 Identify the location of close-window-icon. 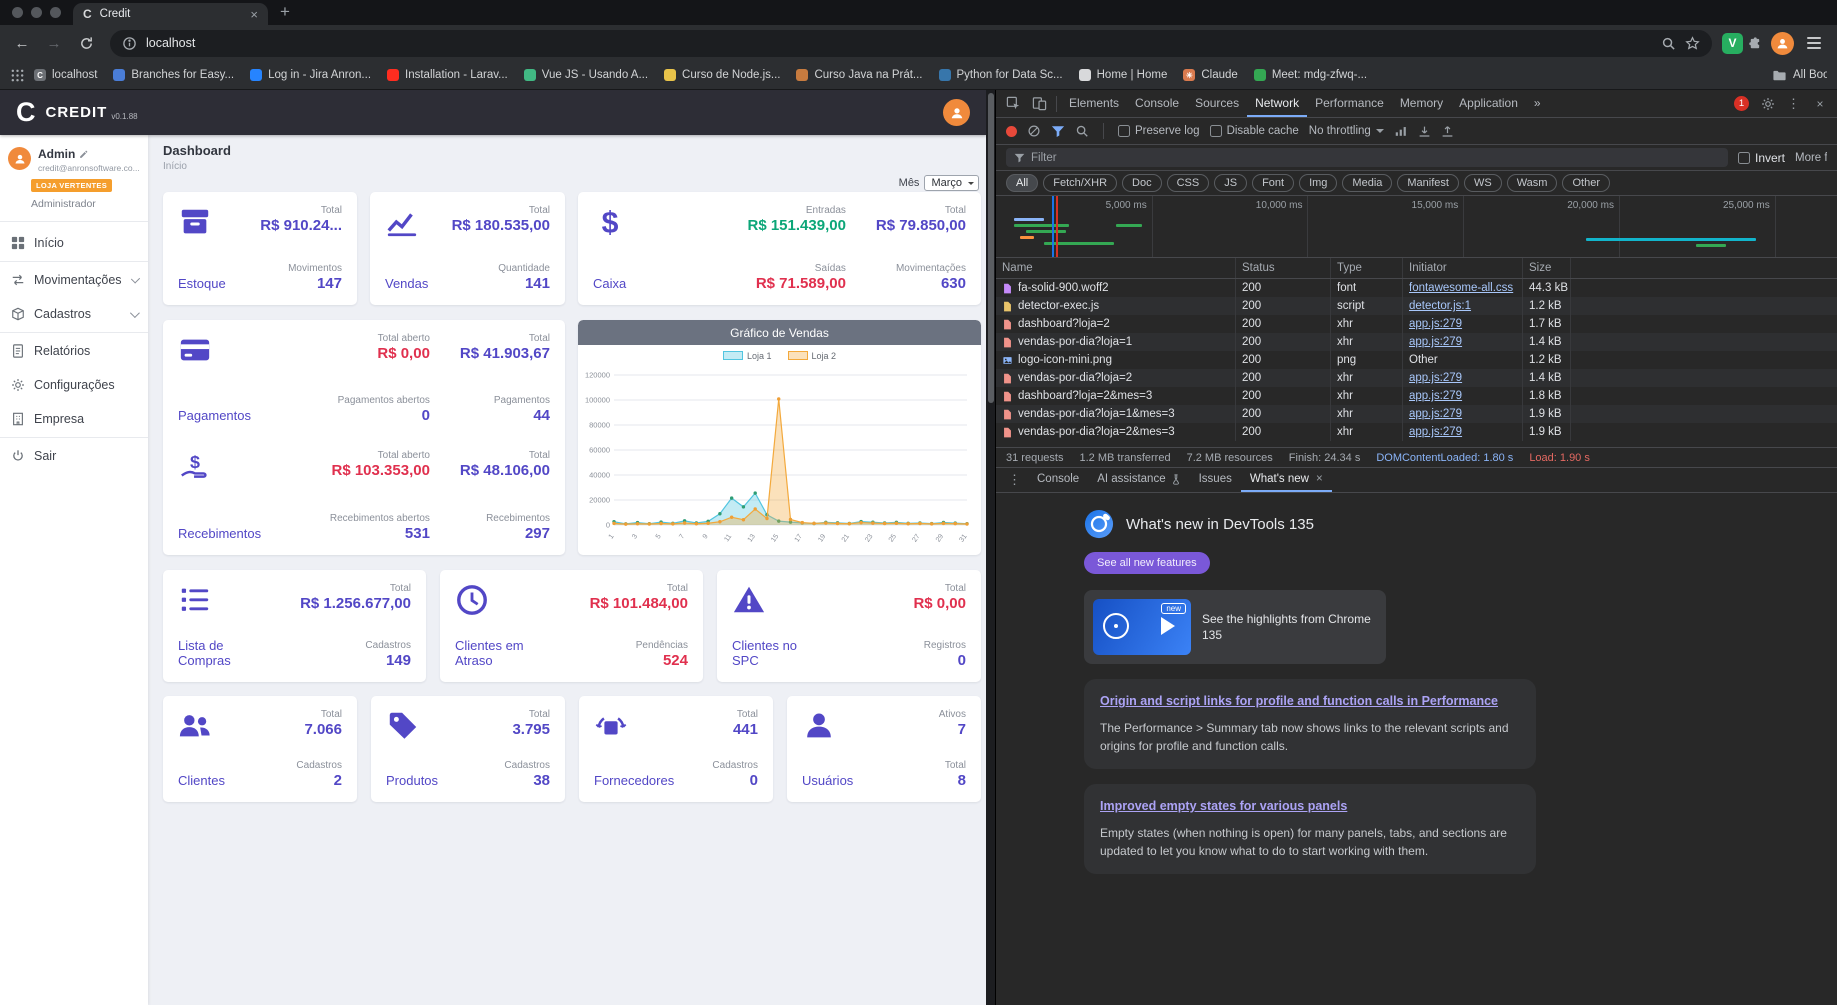
(17, 12).